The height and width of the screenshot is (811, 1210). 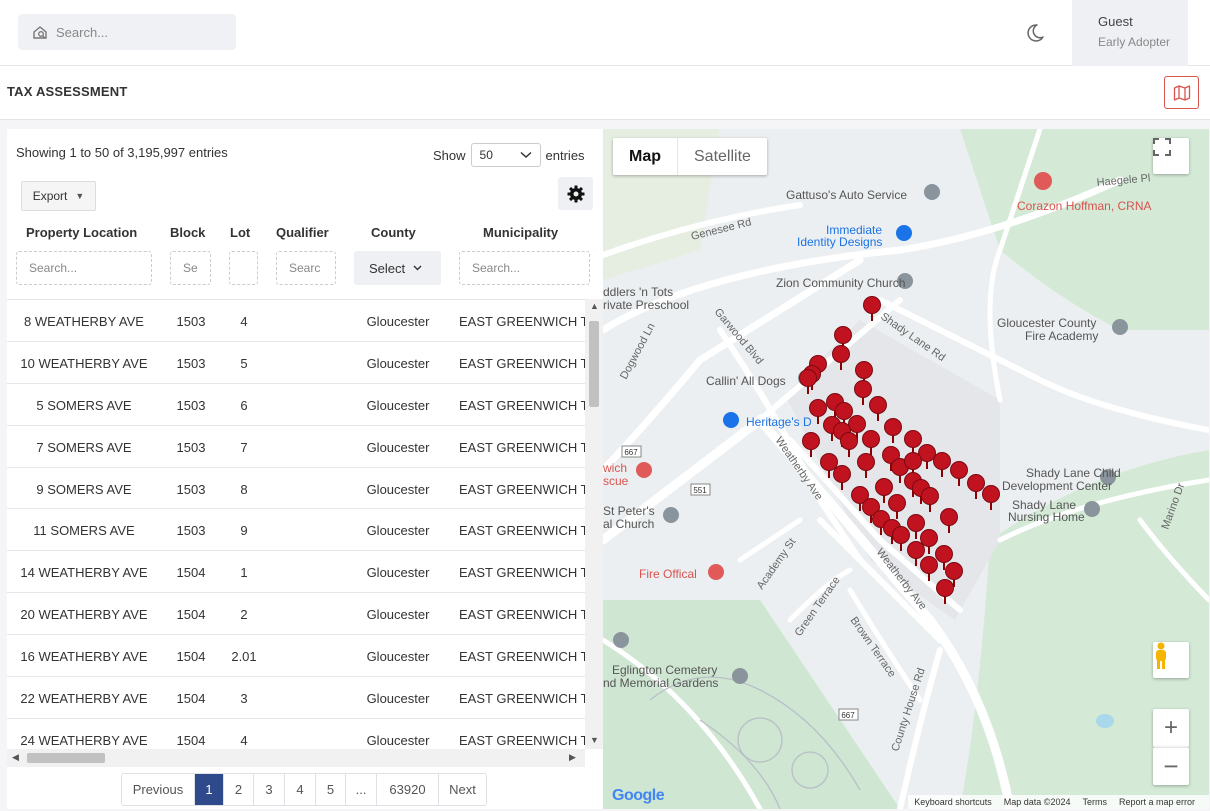 What do you see at coordinates (243, 268) in the screenshot?
I see `filter-lot-input` at bounding box center [243, 268].